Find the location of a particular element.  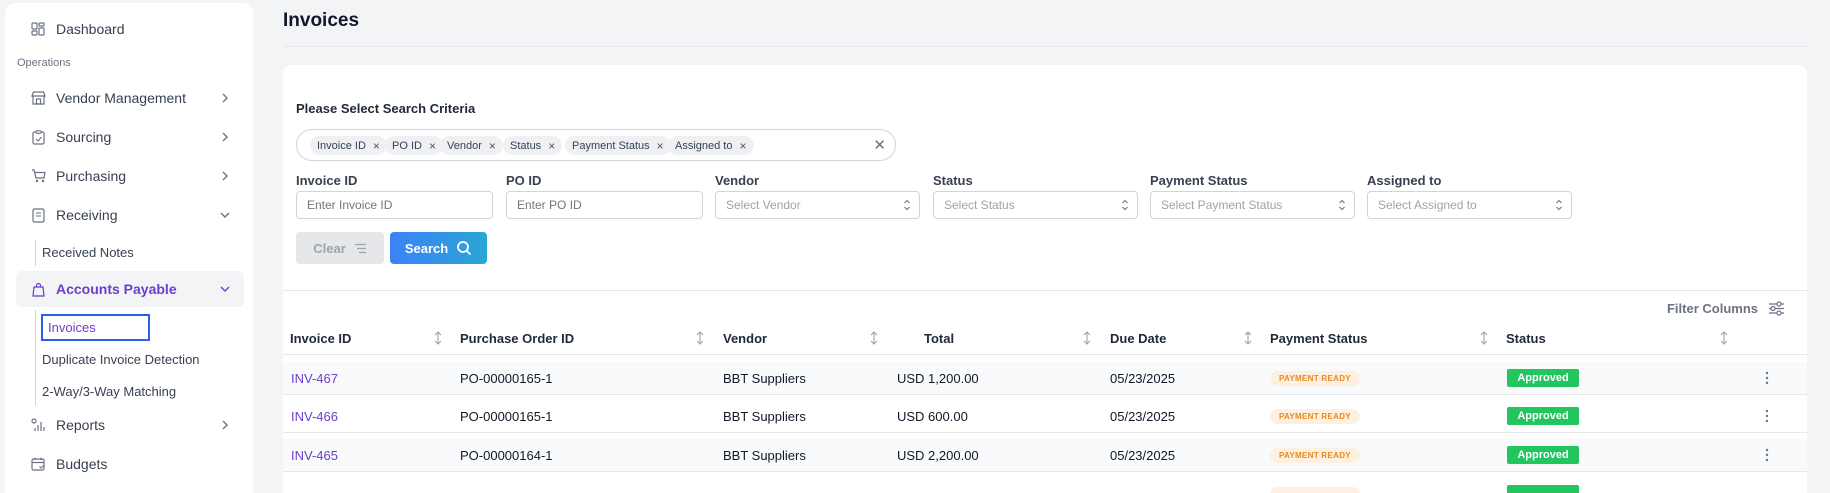

nav-accounts-payable: Accounts Payable is located at coordinates (130, 289).